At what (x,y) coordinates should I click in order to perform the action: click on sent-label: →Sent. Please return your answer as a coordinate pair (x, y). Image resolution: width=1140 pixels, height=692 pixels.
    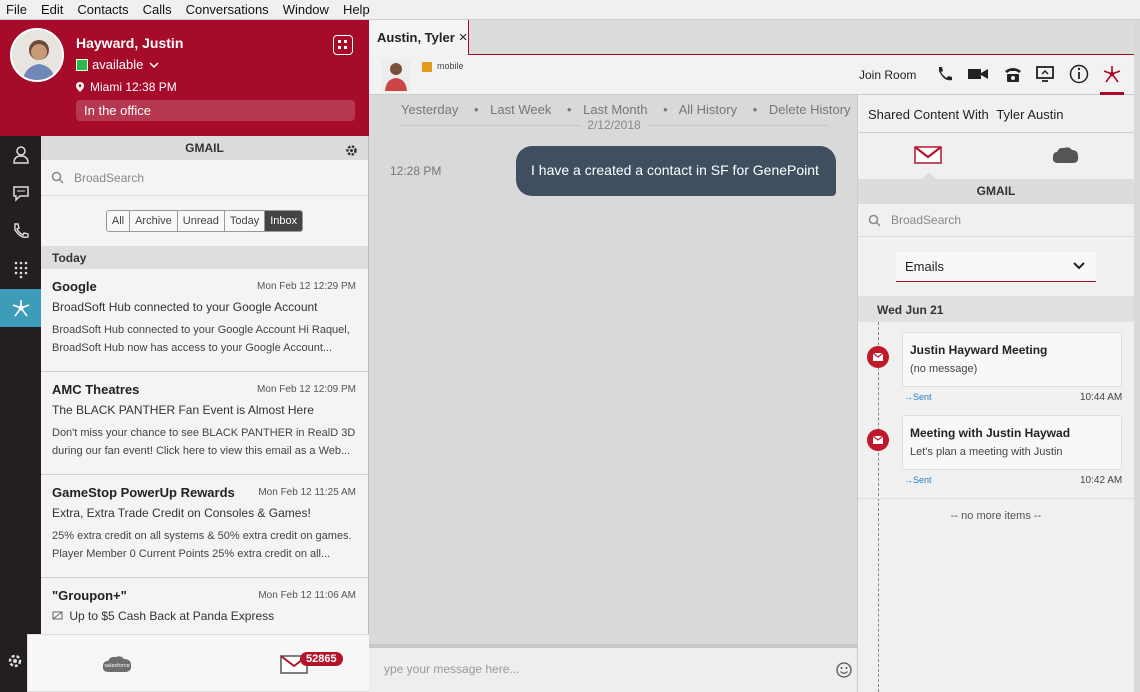
    Looking at the image, I should click on (918, 480).